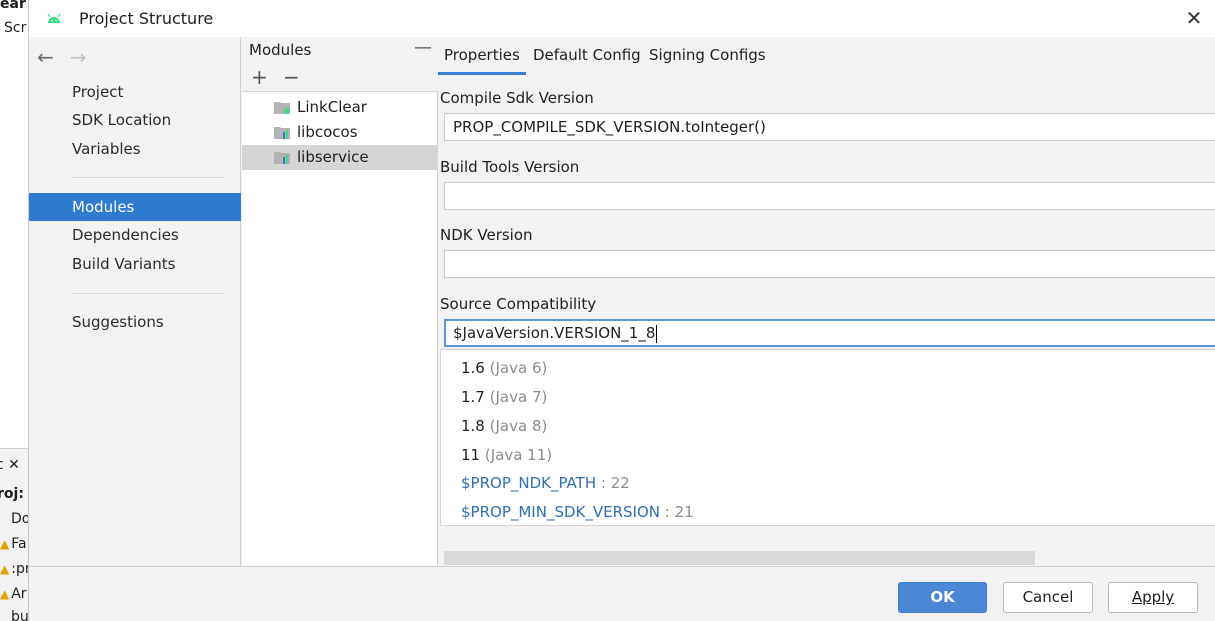 The width and height of the screenshot is (1215, 621). What do you see at coordinates (282, 108) in the screenshot?
I see `app-module-icon` at bounding box center [282, 108].